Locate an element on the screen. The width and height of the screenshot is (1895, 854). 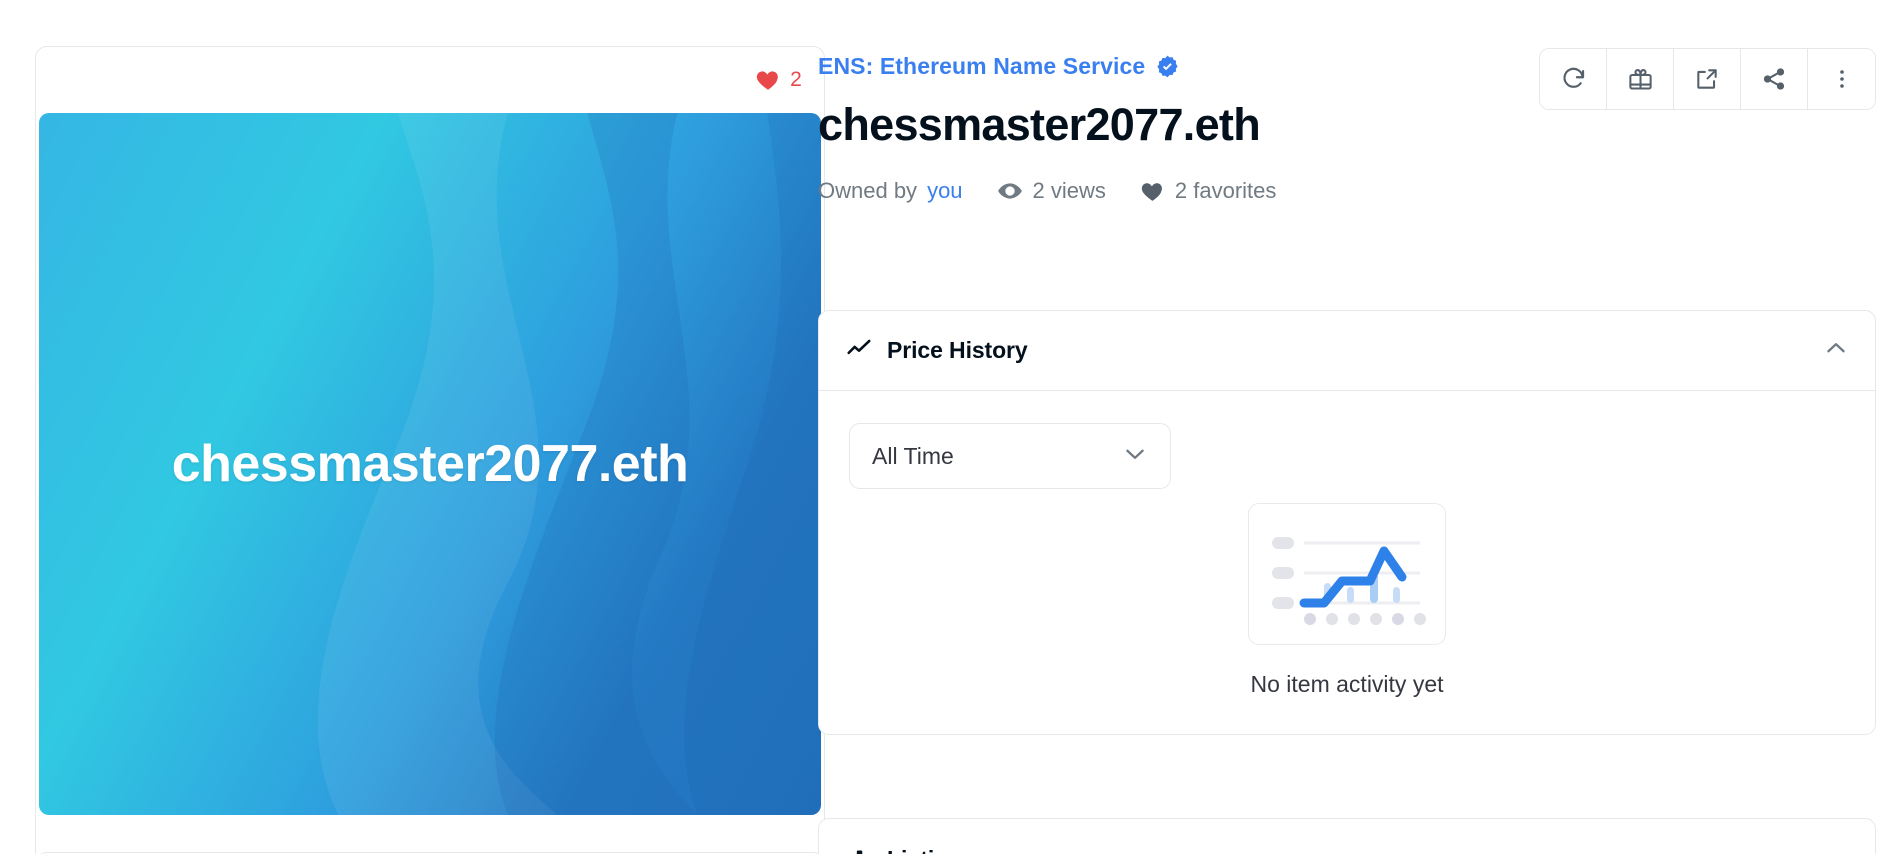
chevron-down-icon is located at coordinates (1135, 456).